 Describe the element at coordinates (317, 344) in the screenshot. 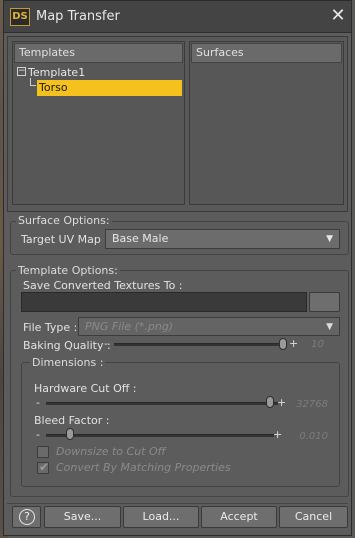

I see `baking-quality-value: 10` at that location.